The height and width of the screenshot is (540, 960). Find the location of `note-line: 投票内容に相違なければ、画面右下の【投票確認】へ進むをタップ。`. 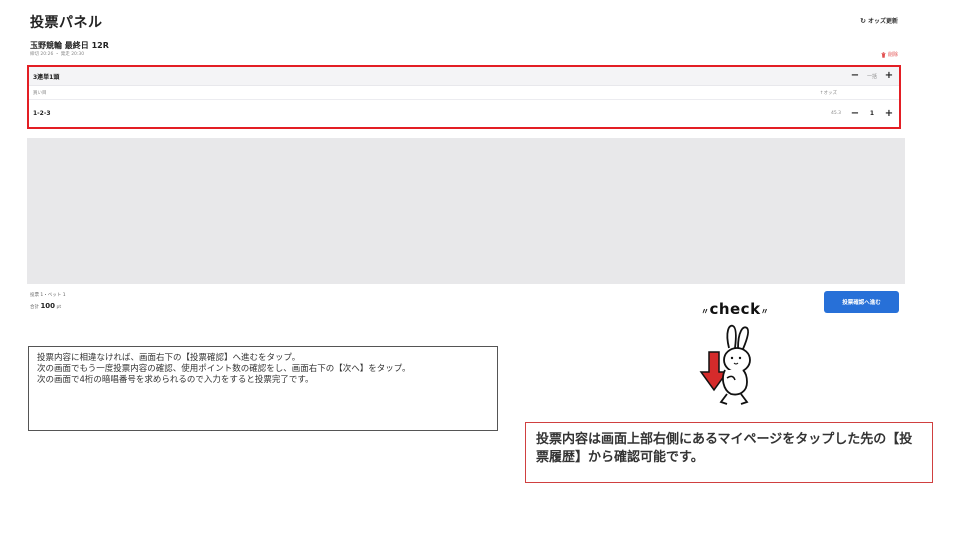

note-line: 投票内容に相違なければ、画面右下の【投票確認】へ進むをタップ。 is located at coordinates (169, 358).